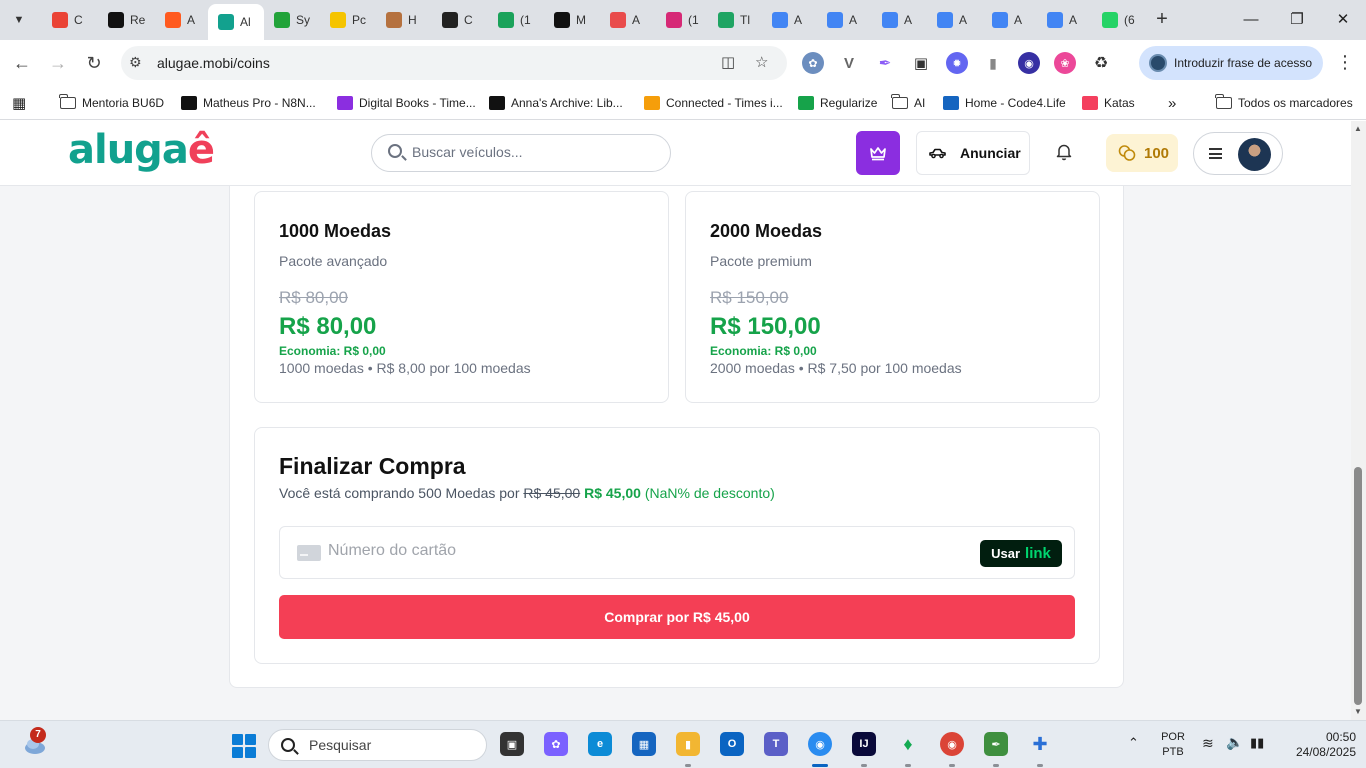 This screenshot has width=1366, height=768. Describe the element at coordinates (644, 744) in the screenshot. I see `store-icon: ▦` at that location.